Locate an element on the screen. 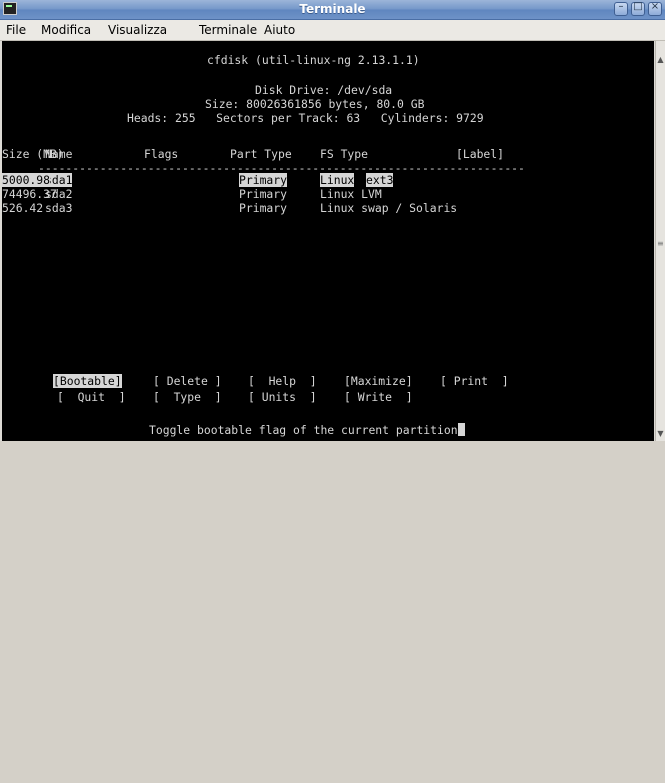  vertical-scrollbar: ▲ ≡ ▼ is located at coordinates (660, 241).